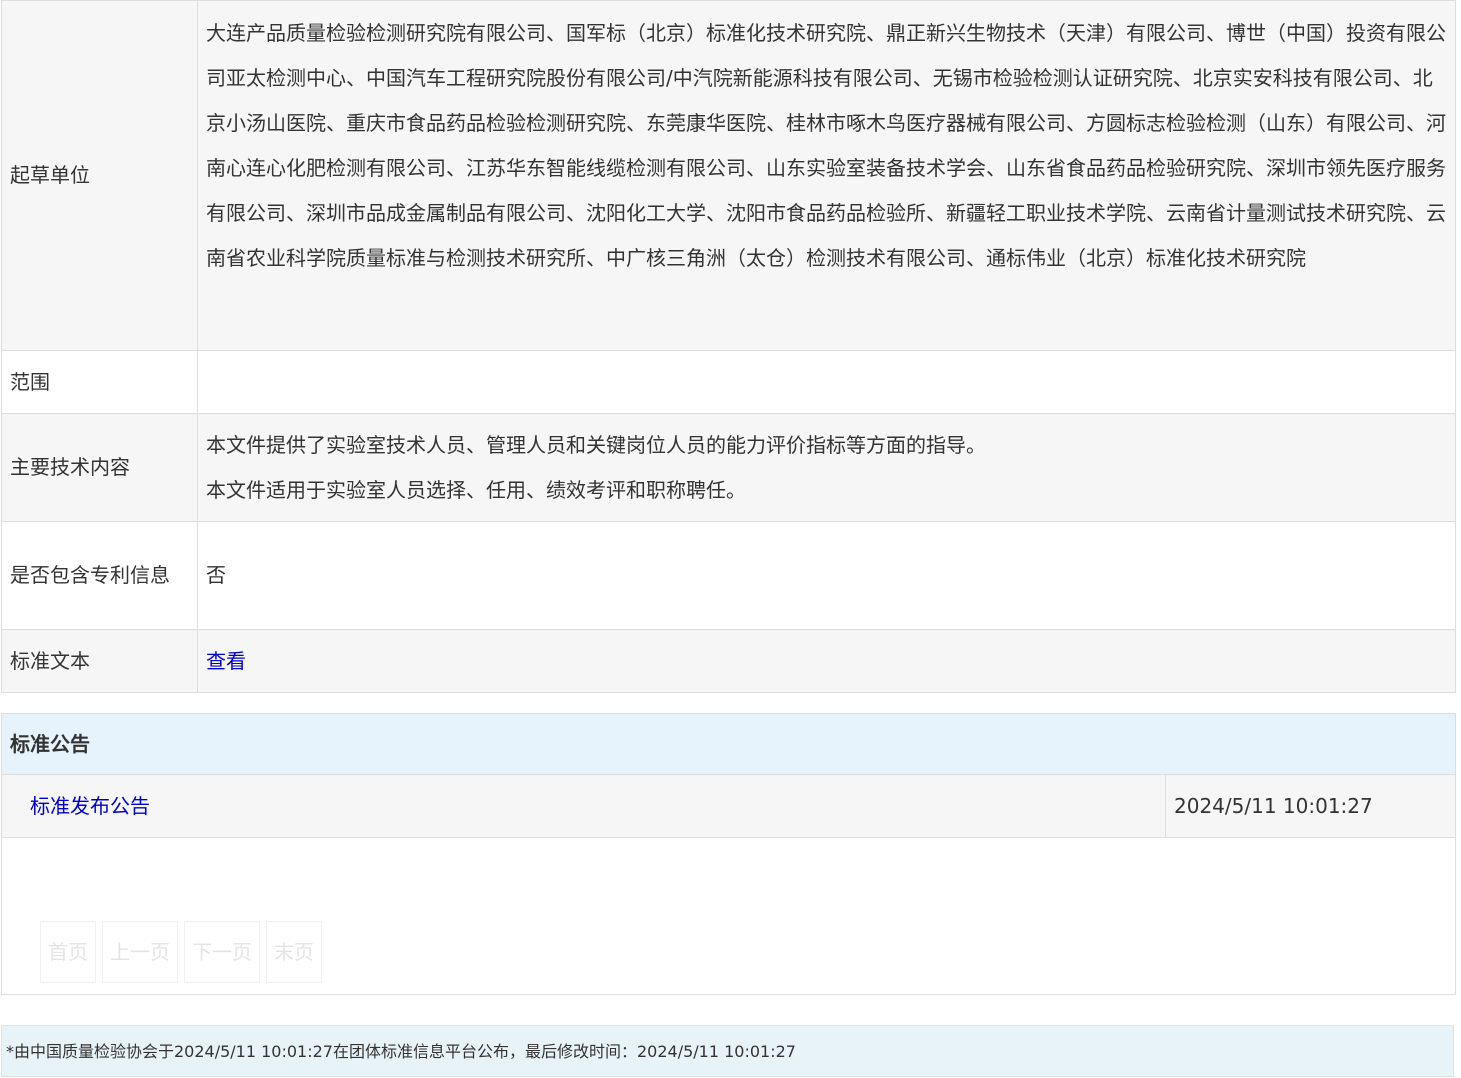 Image resolution: width=1461 pixels, height=1078 pixels. Describe the element at coordinates (476, 489) in the screenshot. I see `tech-content-line-2: 本文件适用于实验室人员选择、任用、绩效考评和职称聘任。` at that location.